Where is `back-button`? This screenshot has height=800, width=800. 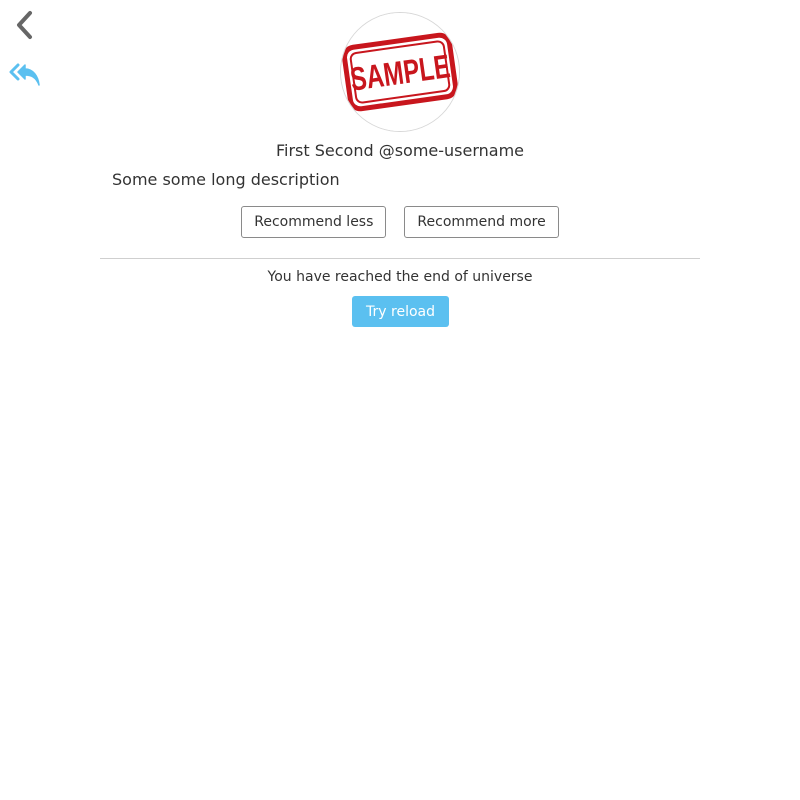
back-button is located at coordinates (24, 25).